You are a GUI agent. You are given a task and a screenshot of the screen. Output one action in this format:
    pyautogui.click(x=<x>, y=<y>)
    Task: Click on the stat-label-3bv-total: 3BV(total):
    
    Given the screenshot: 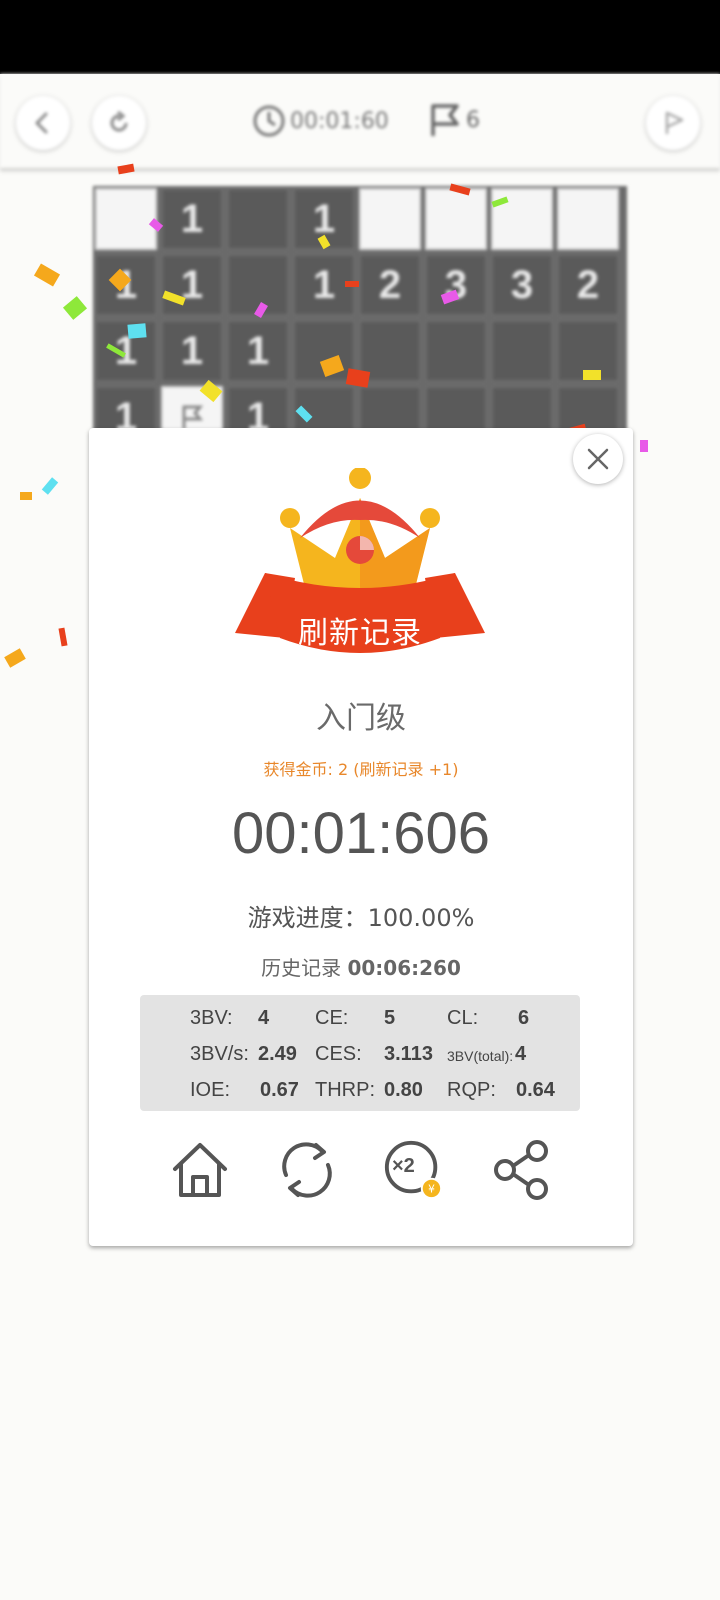 What is the action you would take?
    pyautogui.click(x=480, y=1056)
    